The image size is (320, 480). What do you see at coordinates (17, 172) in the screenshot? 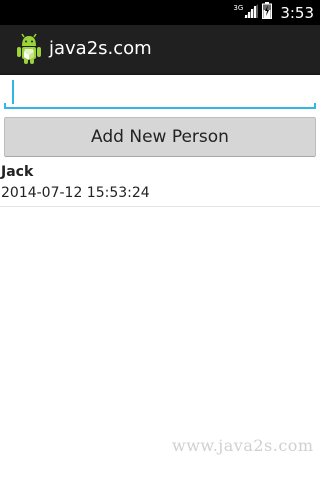
I see `person-name: Jack` at bounding box center [17, 172].